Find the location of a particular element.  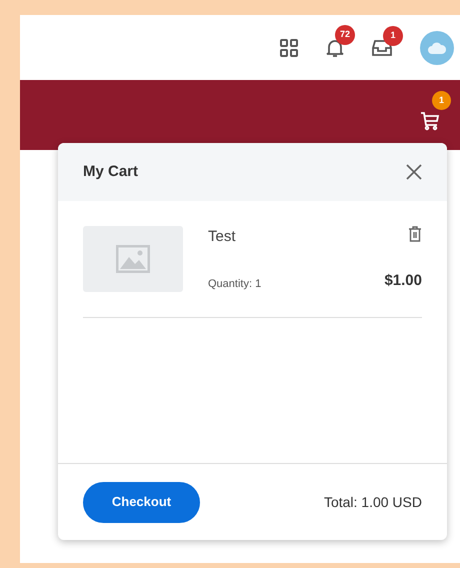

inbox-count-badge: 1 is located at coordinates (393, 36).